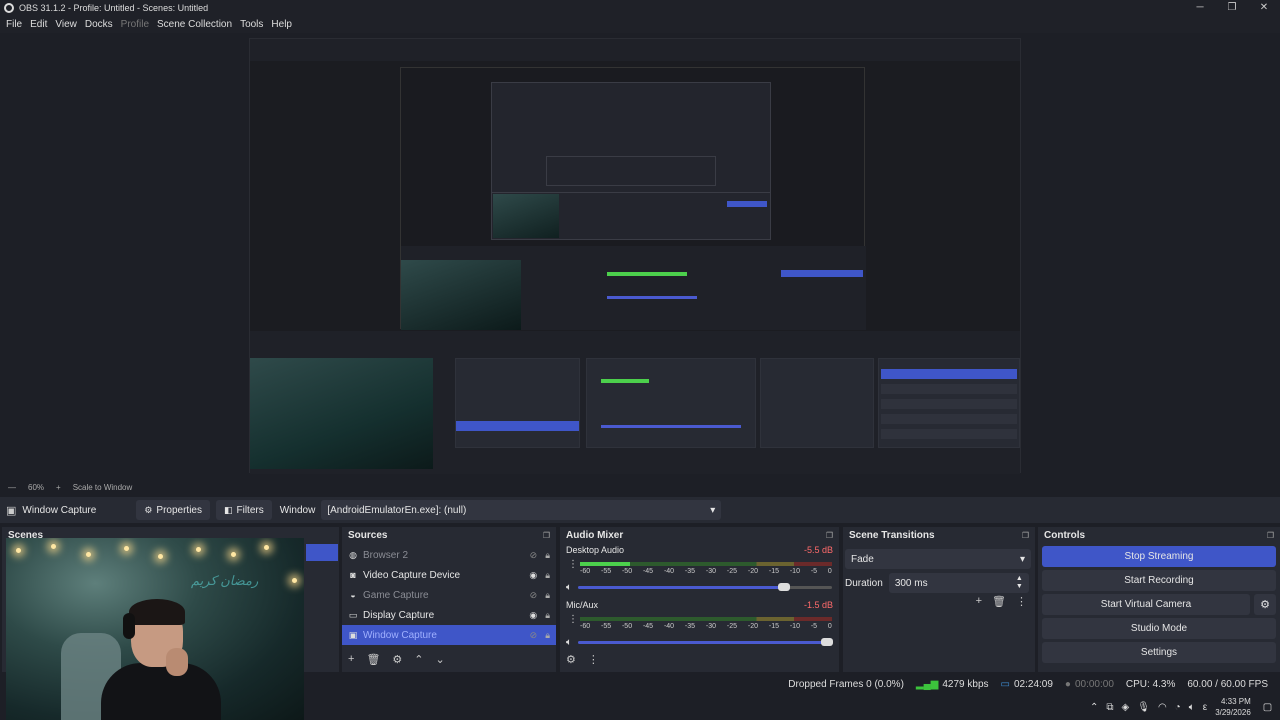 The width and height of the screenshot is (1280, 720). What do you see at coordinates (1159, 628) in the screenshot?
I see `studio-mode-button: Studio Mode` at bounding box center [1159, 628].